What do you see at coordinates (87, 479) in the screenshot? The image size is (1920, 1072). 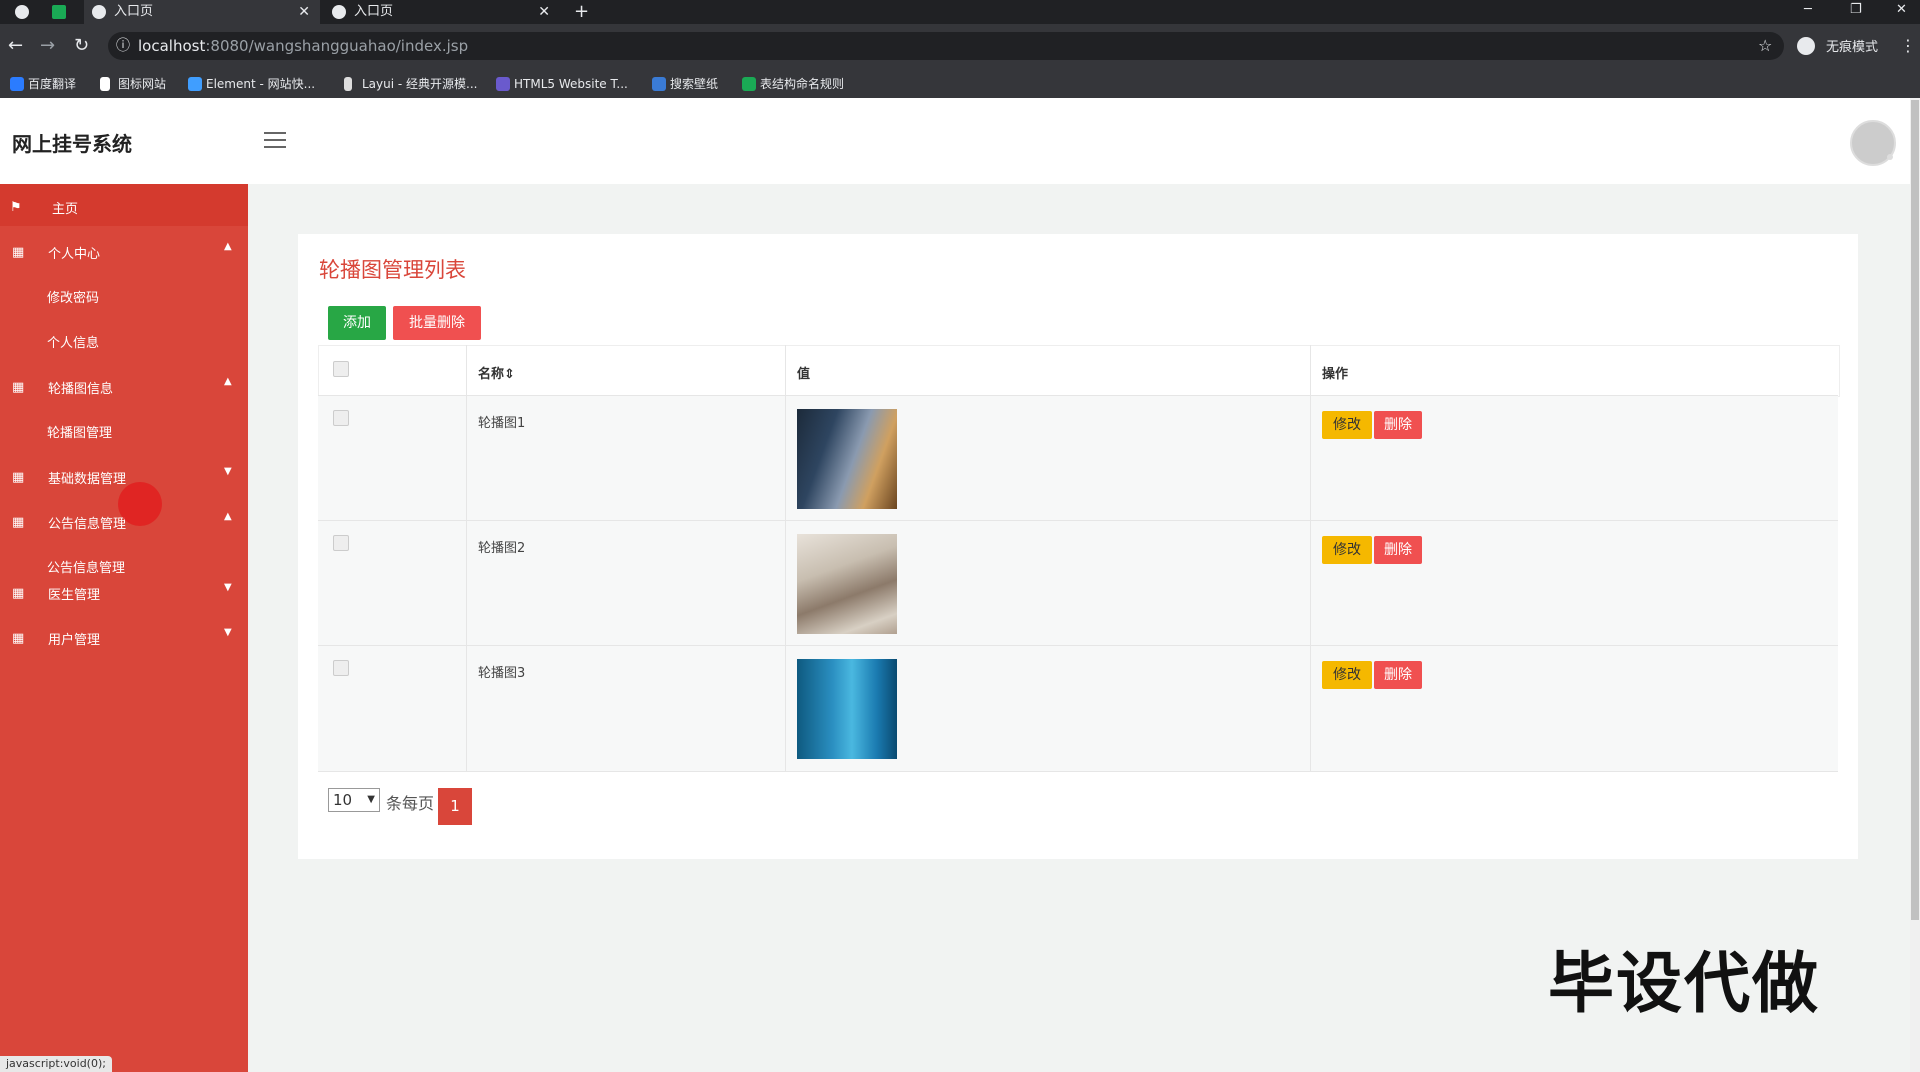 I see `sidebar-item-label: 基础数据管理` at bounding box center [87, 479].